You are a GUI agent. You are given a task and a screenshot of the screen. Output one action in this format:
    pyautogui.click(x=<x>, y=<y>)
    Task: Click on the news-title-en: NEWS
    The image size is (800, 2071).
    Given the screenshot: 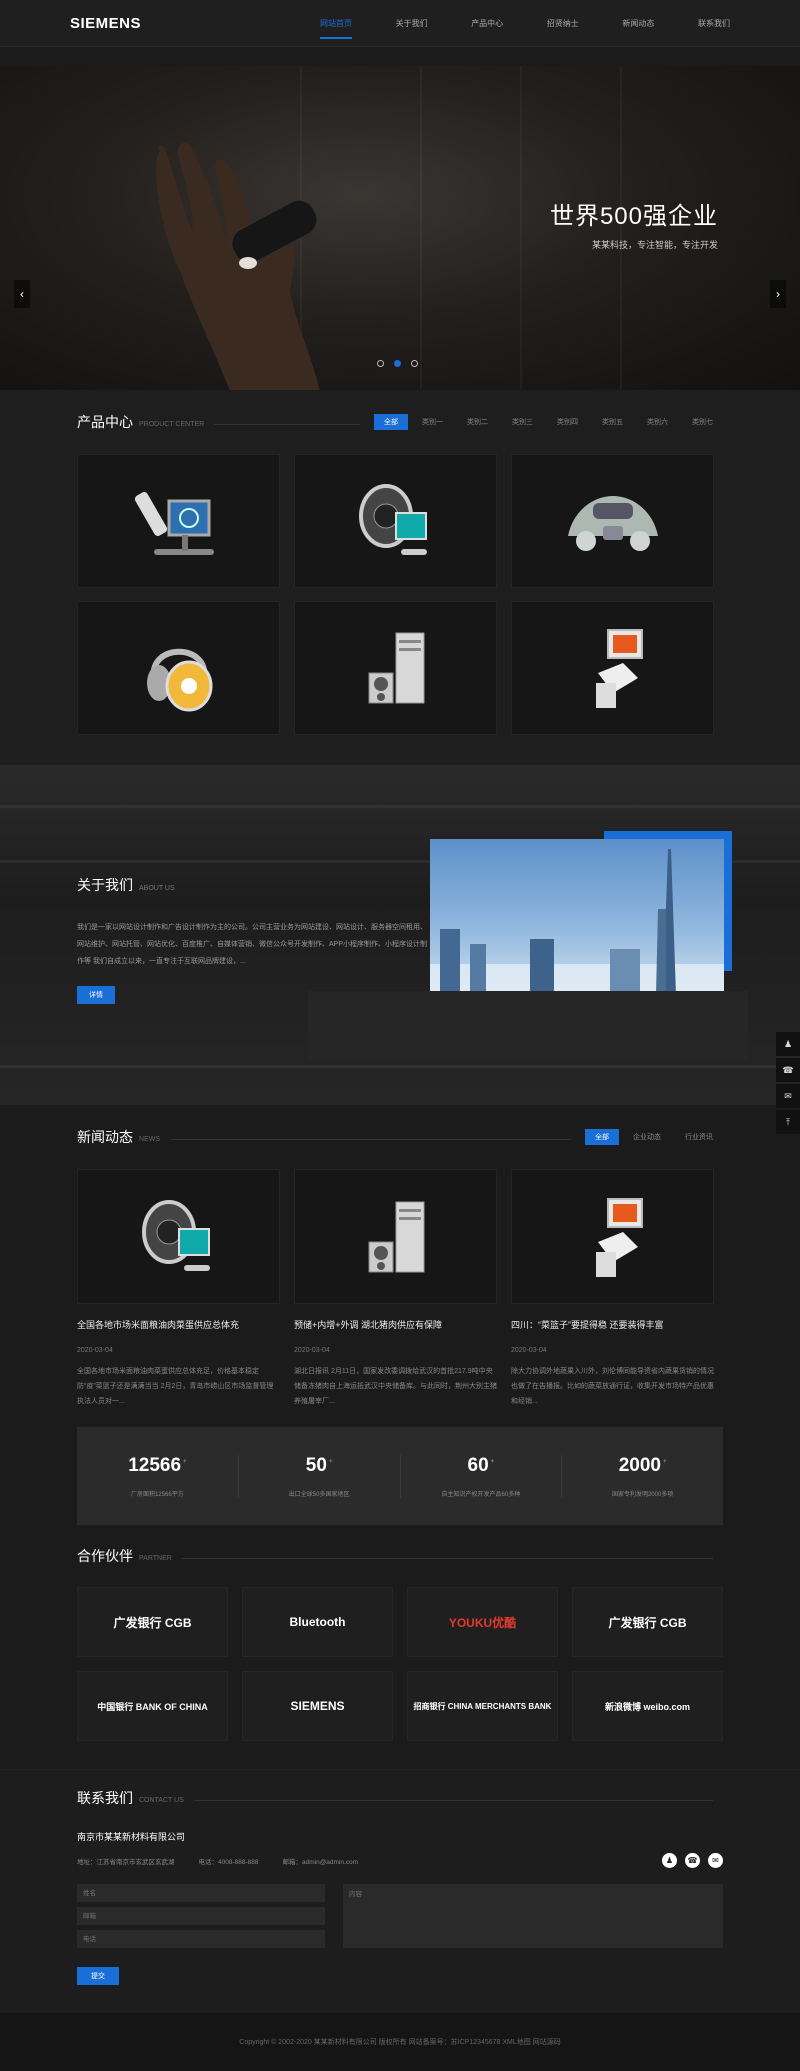 What is the action you would take?
    pyautogui.click(x=149, y=1139)
    